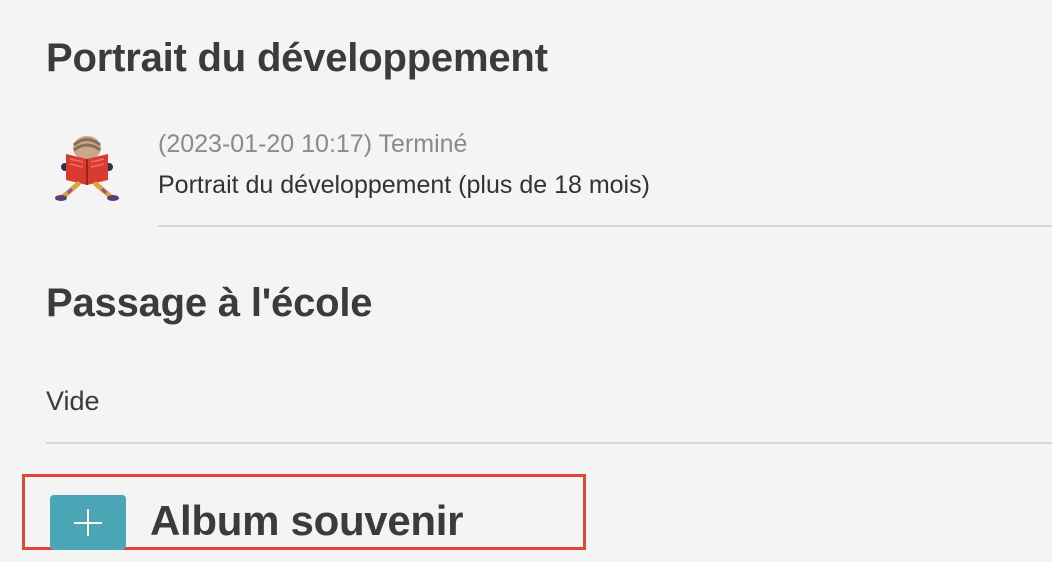  Describe the element at coordinates (88, 522) in the screenshot. I see `plus-icon` at that location.